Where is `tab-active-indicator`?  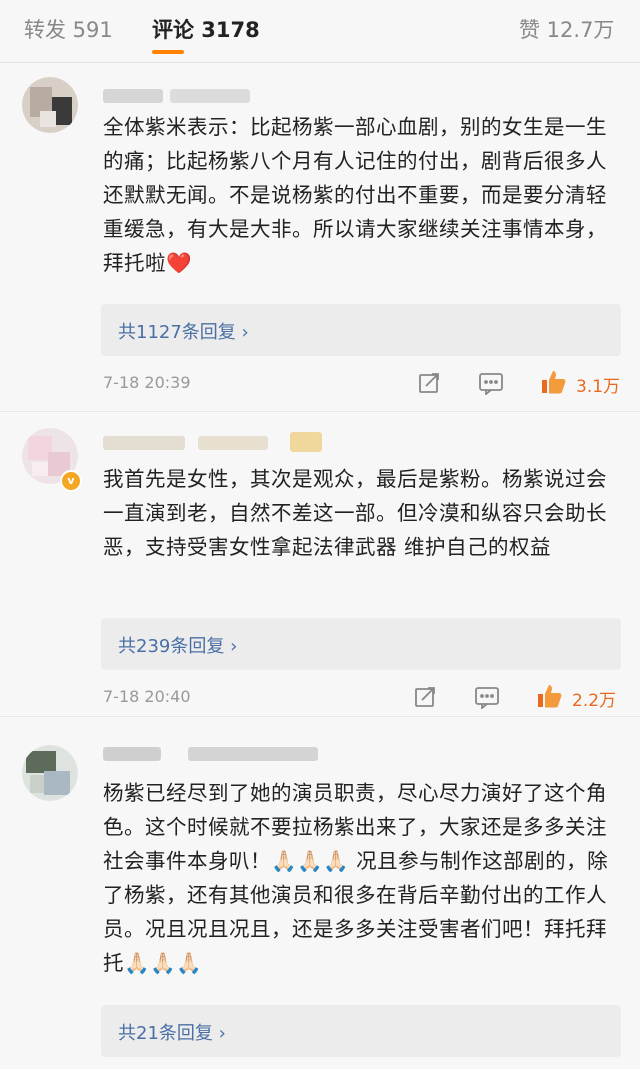 tab-active-indicator is located at coordinates (168, 52).